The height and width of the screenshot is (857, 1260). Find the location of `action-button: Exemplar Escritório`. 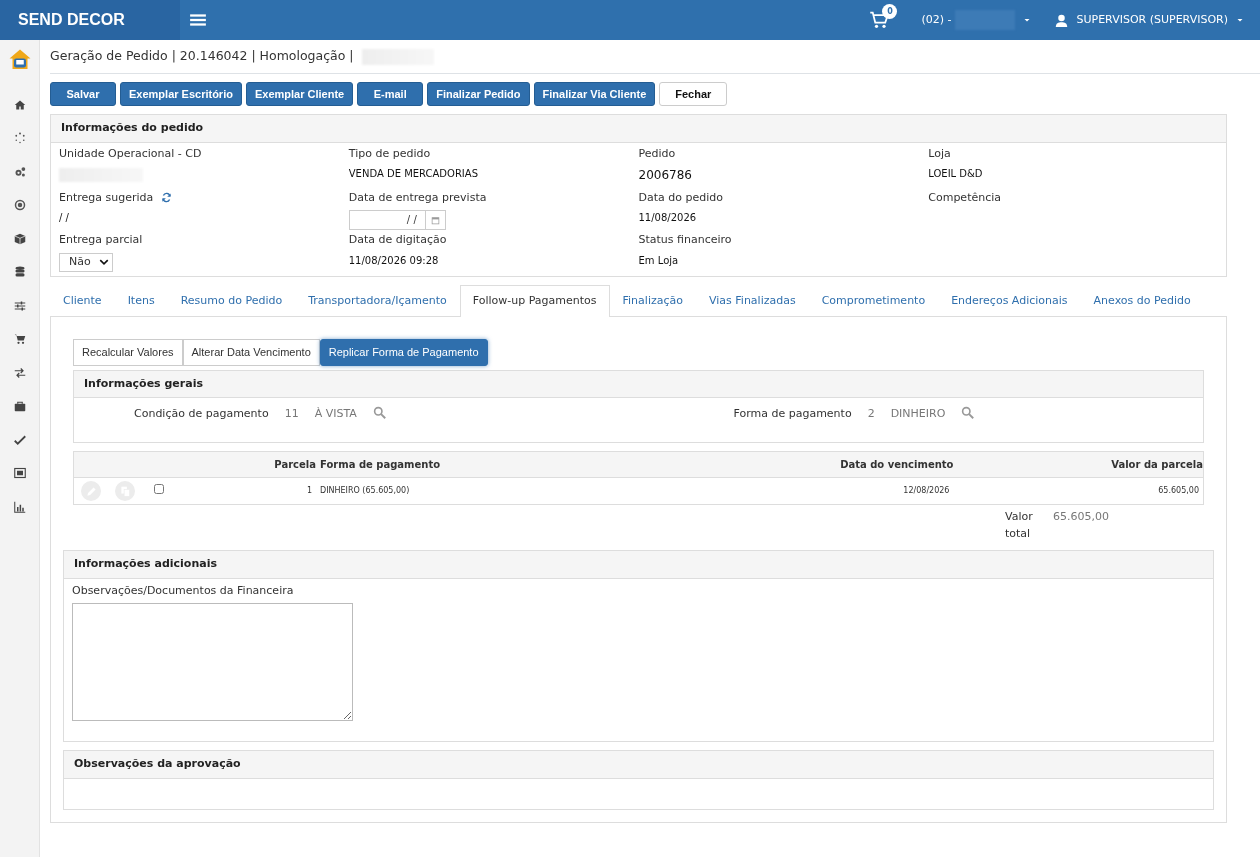

action-button: Exemplar Escritório is located at coordinates (181, 94).